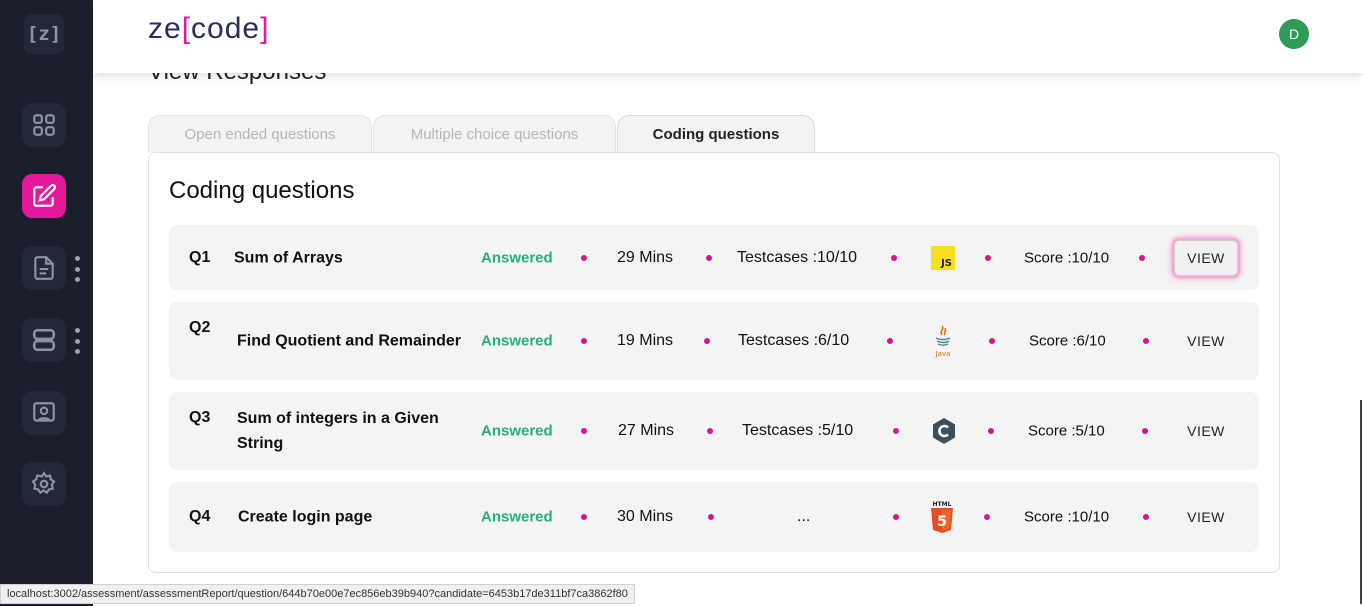 Image resolution: width=1363 pixels, height=606 pixels. What do you see at coordinates (645, 340) in the screenshot?
I see `duration: 19 Mins` at bounding box center [645, 340].